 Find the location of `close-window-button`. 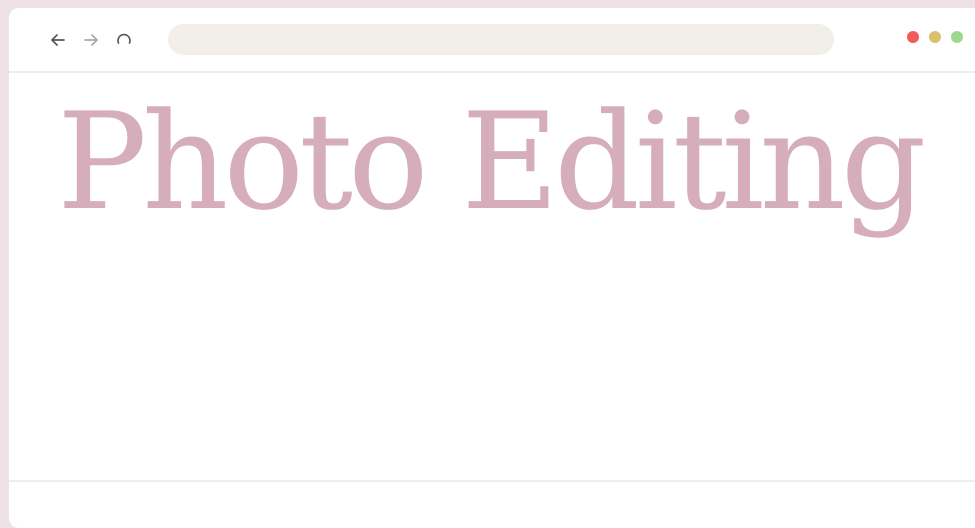

close-window-button is located at coordinates (913, 37).